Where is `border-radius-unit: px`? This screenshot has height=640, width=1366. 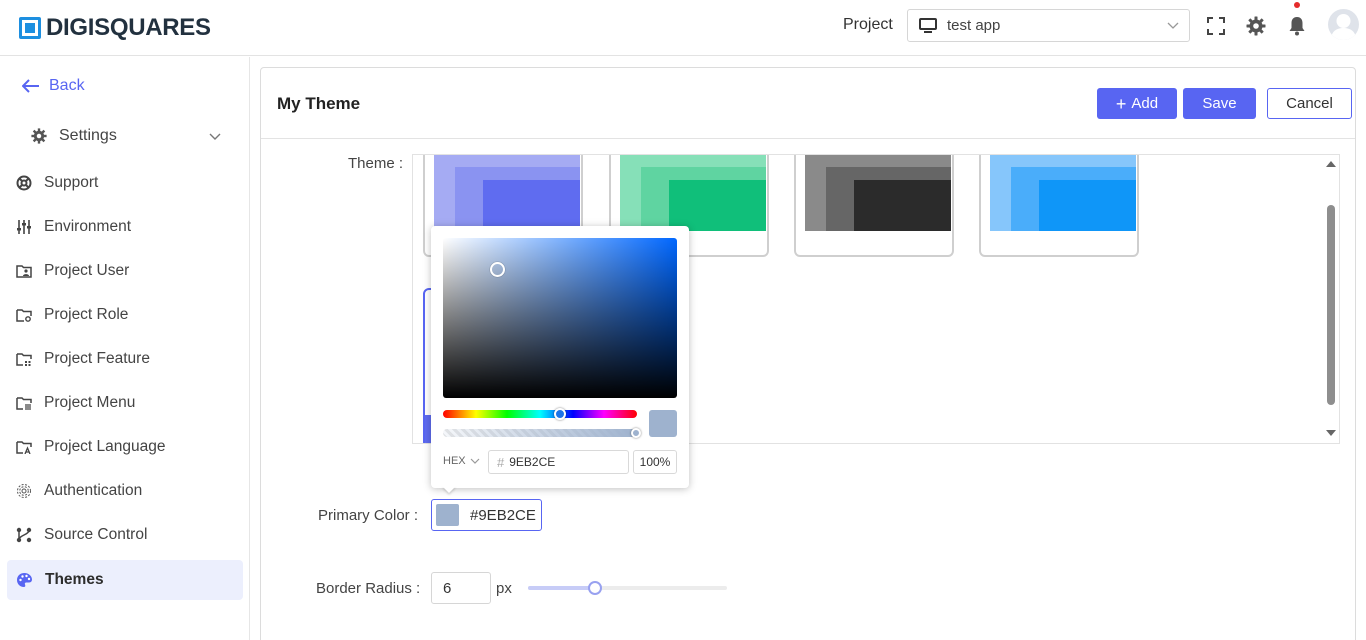
border-radius-unit: px is located at coordinates (504, 588).